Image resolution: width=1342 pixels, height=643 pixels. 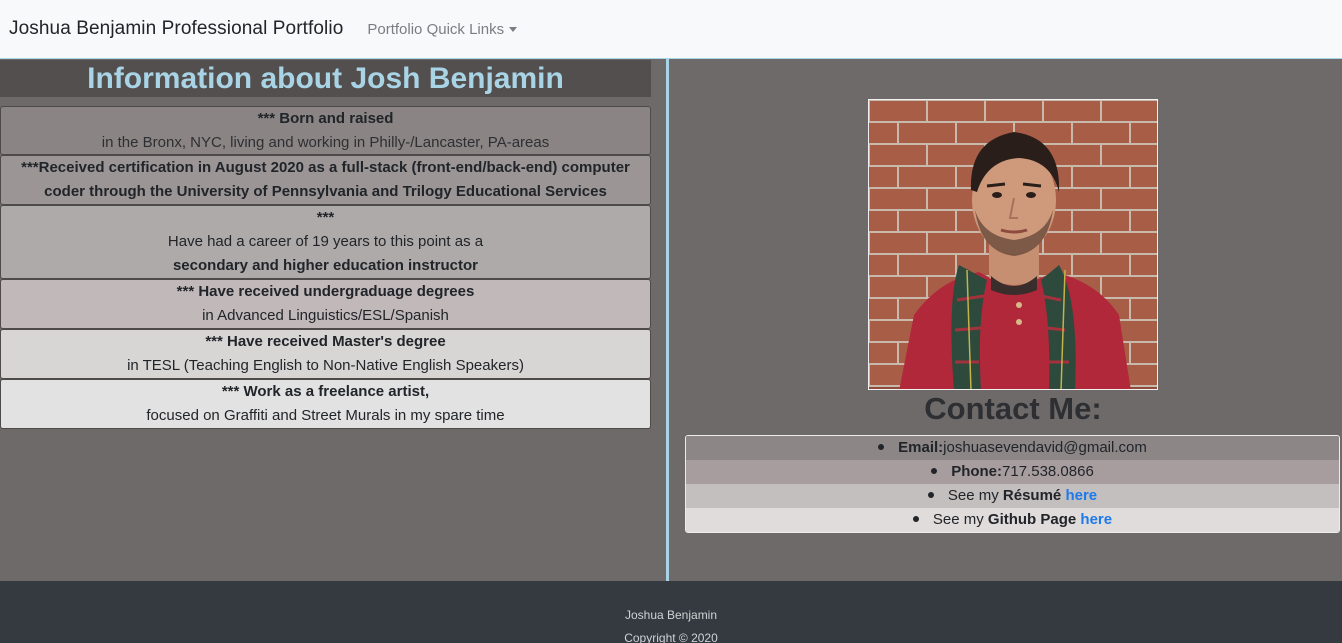 What do you see at coordinates (325, 291) in the screenshot?
I see `info-card-heading: *** Have received undergraduage degrees` at bounding box center [325, 291].